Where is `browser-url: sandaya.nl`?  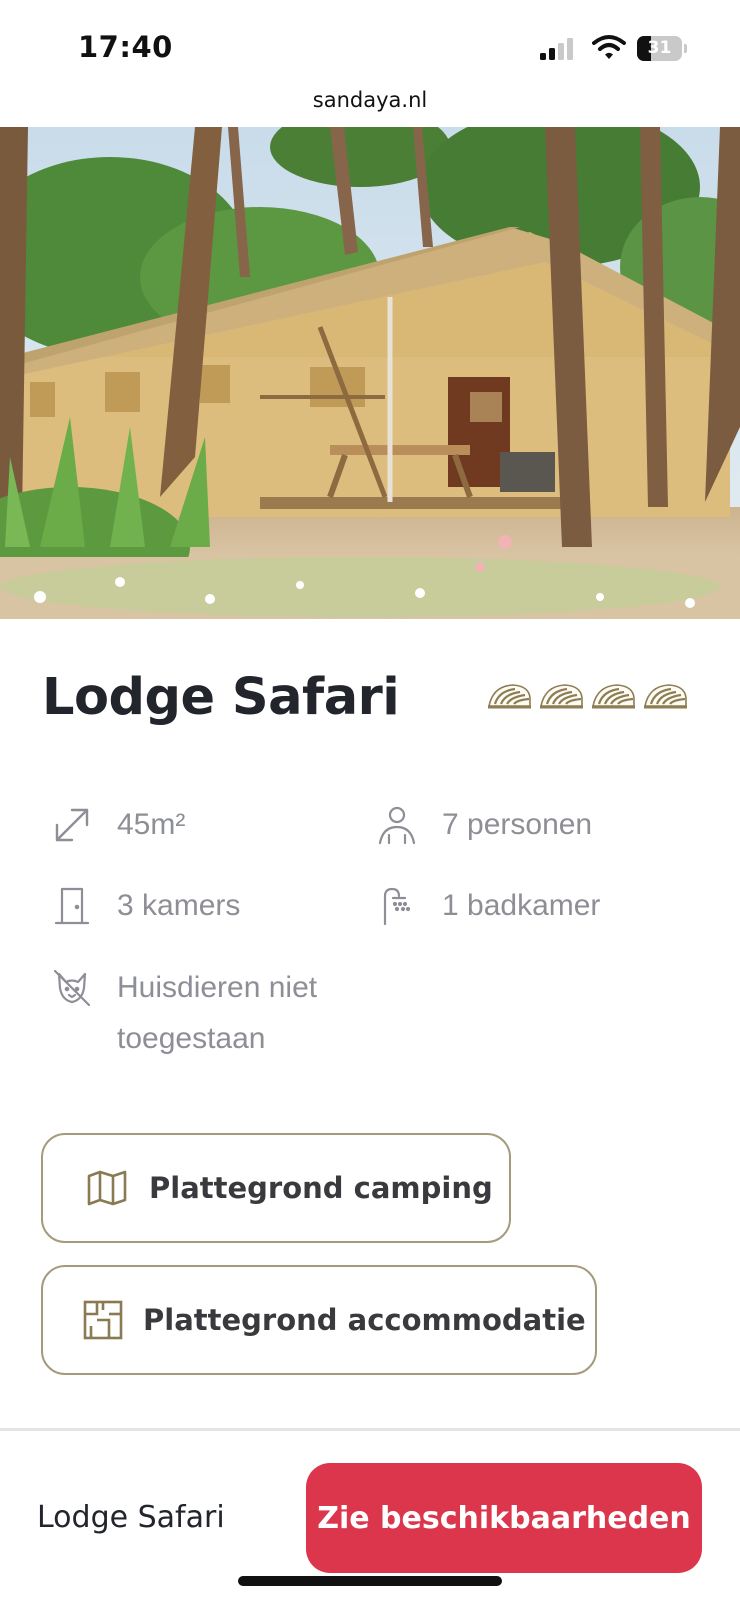
browser-url: sandaya.nl is located at coordinates (370, 100).